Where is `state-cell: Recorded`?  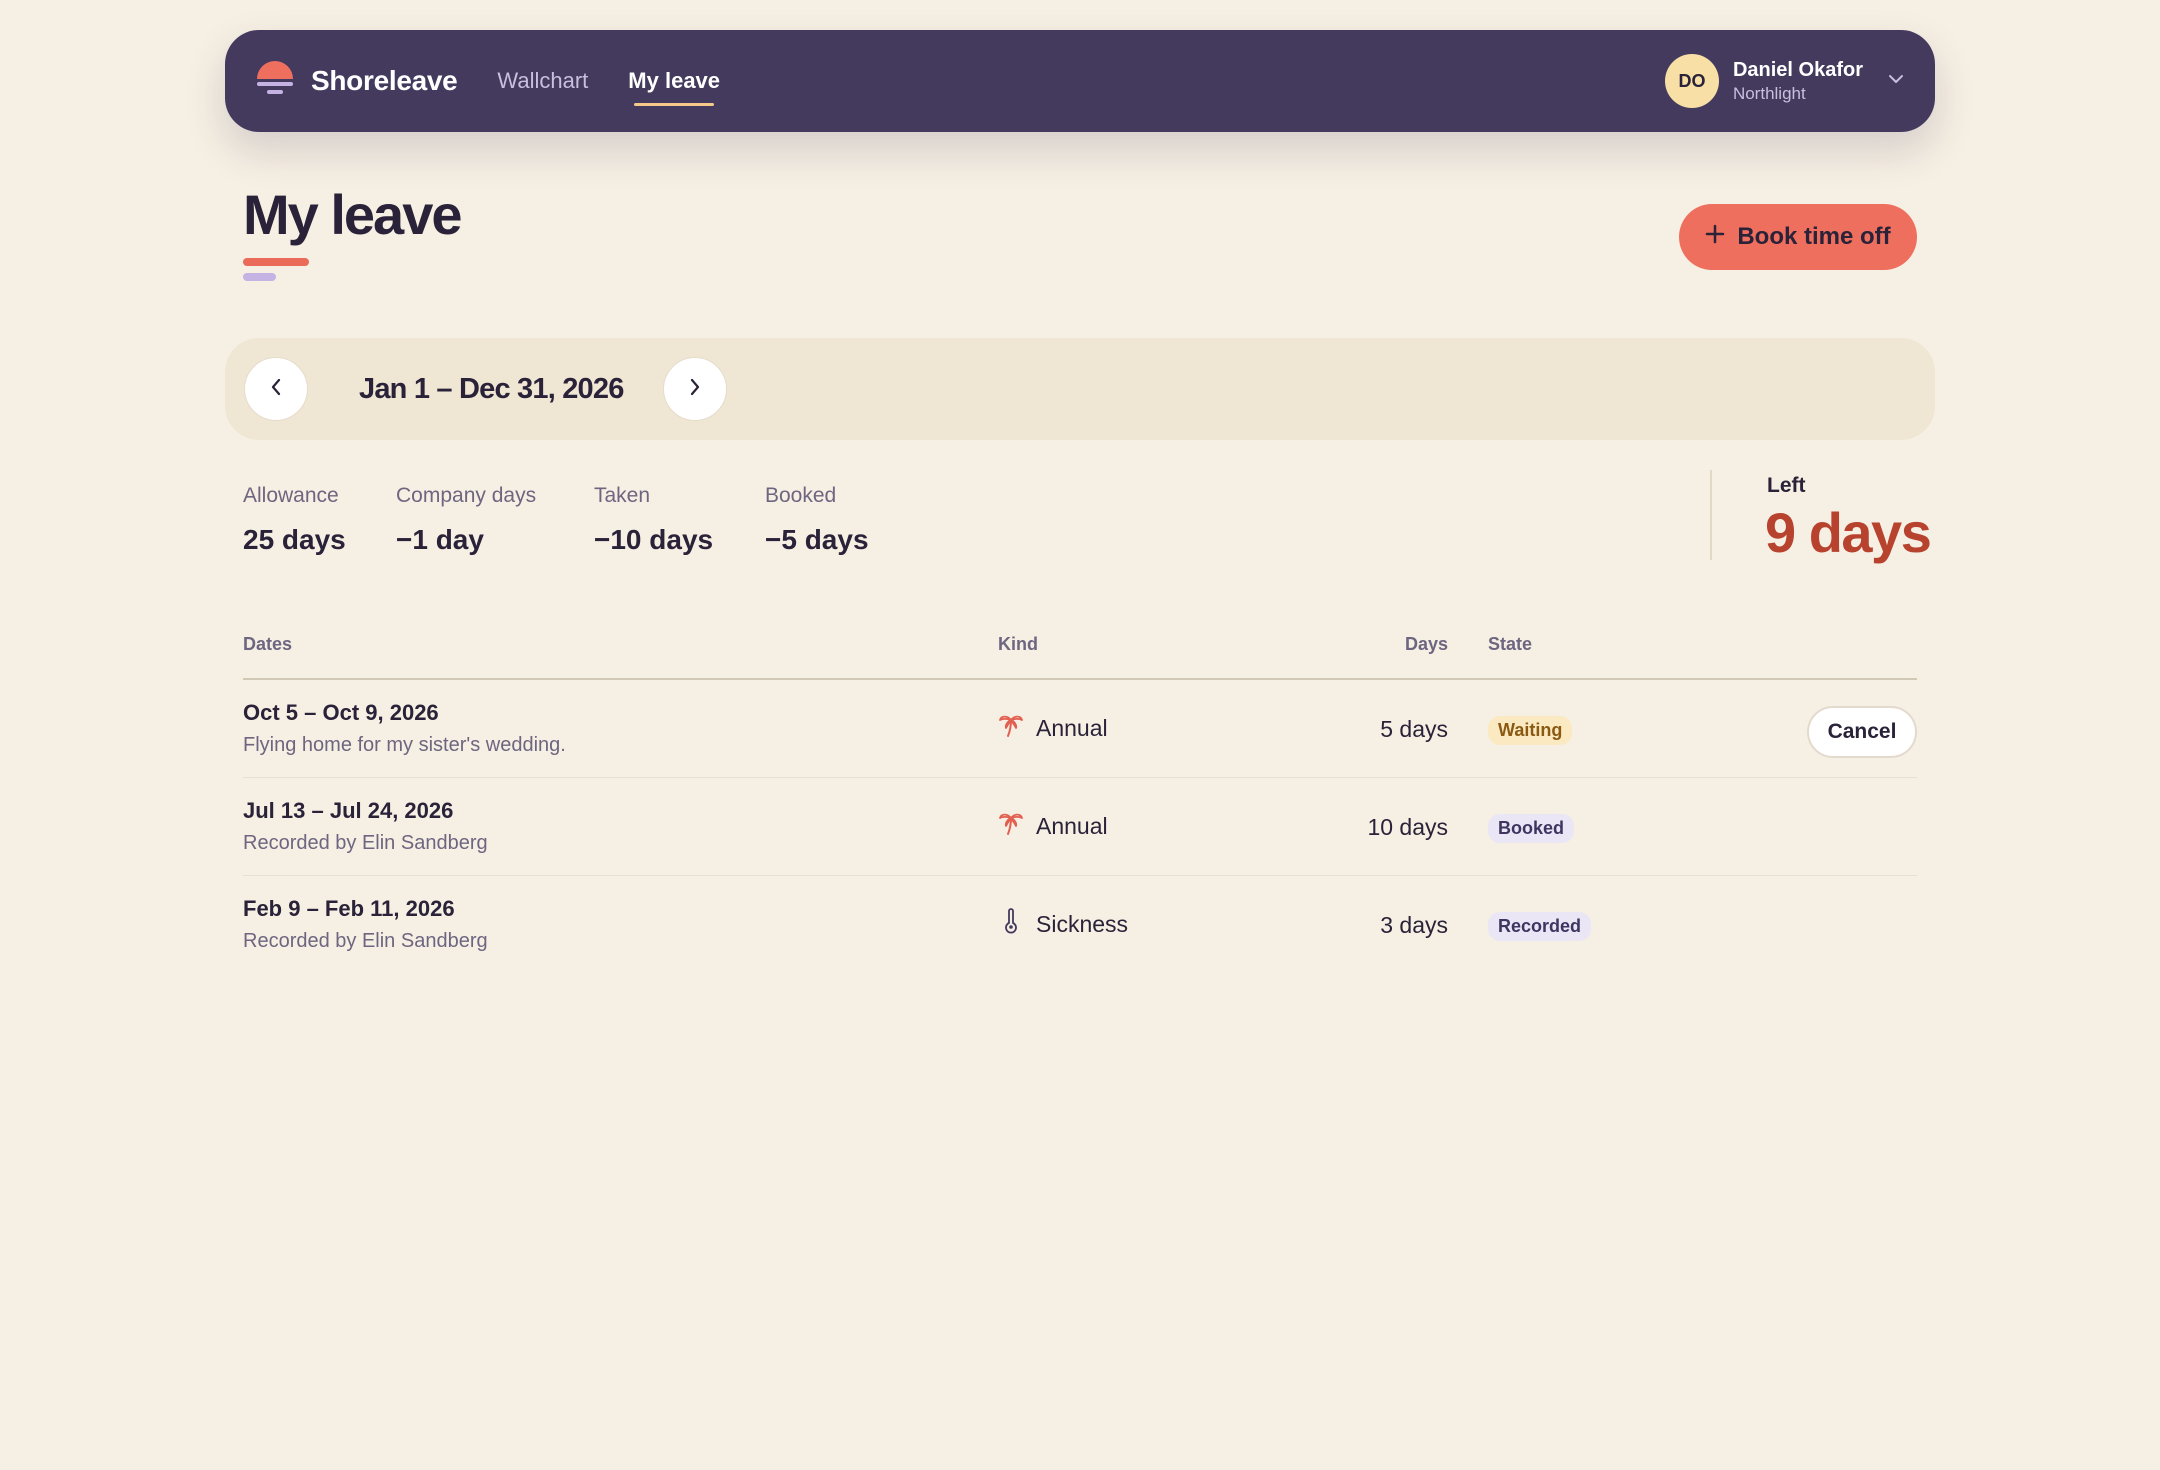 state-cell: Recorded is located at coordinates (1540, 926).